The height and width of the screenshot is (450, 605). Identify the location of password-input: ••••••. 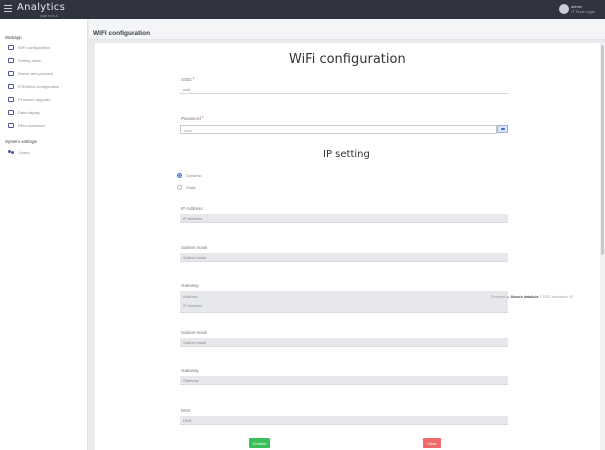
(338, 129).